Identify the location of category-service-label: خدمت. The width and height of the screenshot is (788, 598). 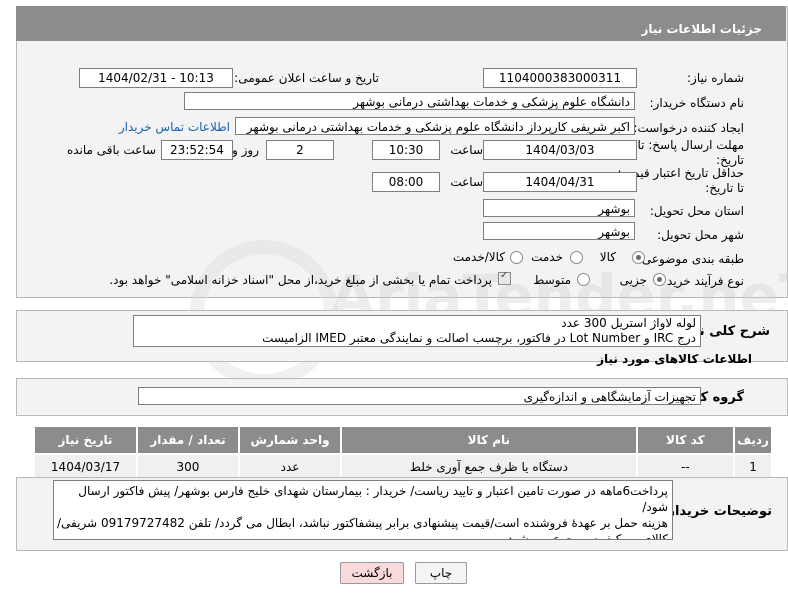
(547, 257).